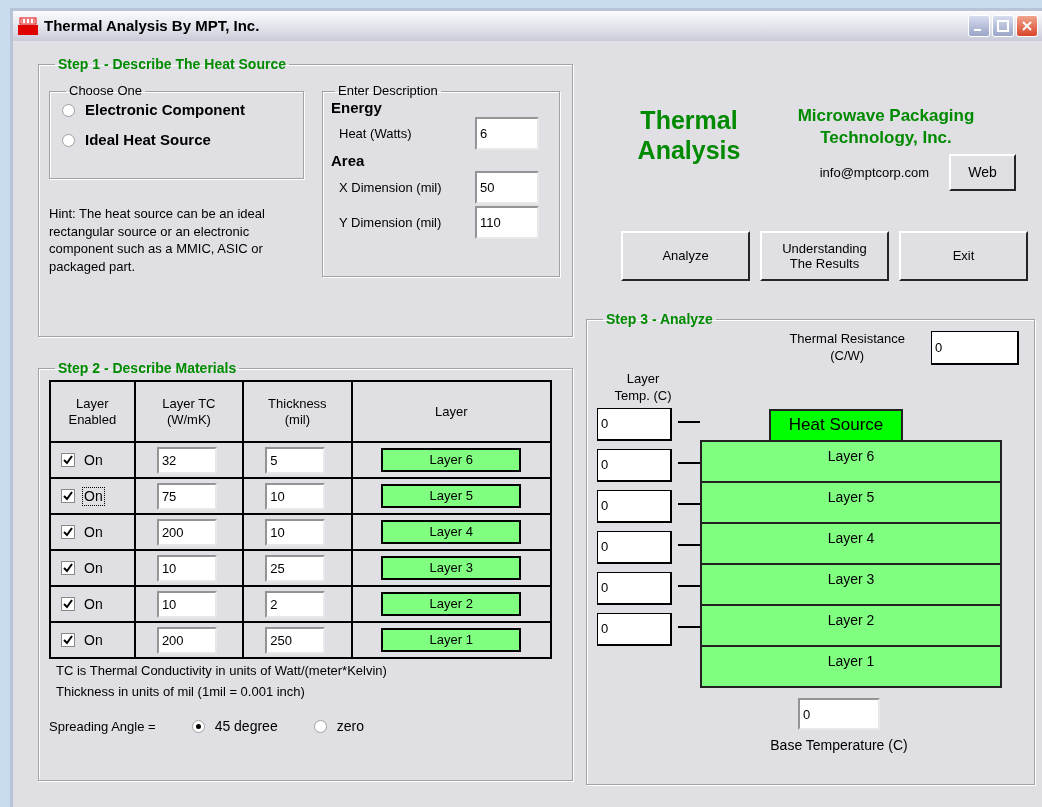 The image size is (1042, 807). What do you see at coordinates (234, 726) in the screenshot?
I see `radio-option: 45 degree` at bounding box center [234, 726].